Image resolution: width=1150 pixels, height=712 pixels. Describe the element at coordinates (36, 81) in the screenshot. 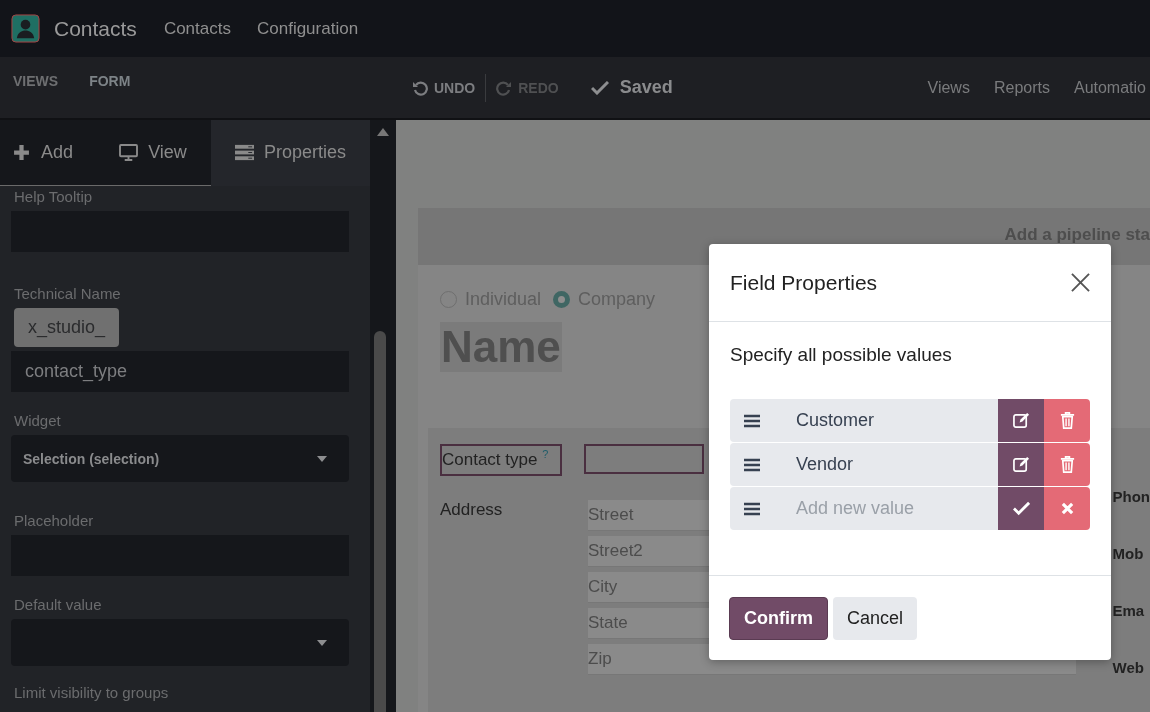

I see `breadcrumb-tab: VIEWS` at that location.